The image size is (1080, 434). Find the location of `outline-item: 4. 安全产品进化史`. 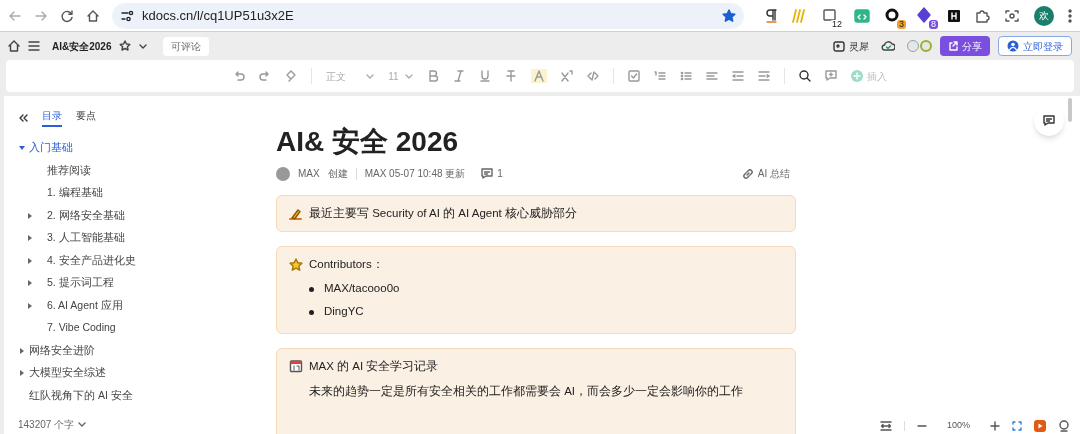

outline-item: 4. 安全产品进化史 is located at coordinates (91, 260).